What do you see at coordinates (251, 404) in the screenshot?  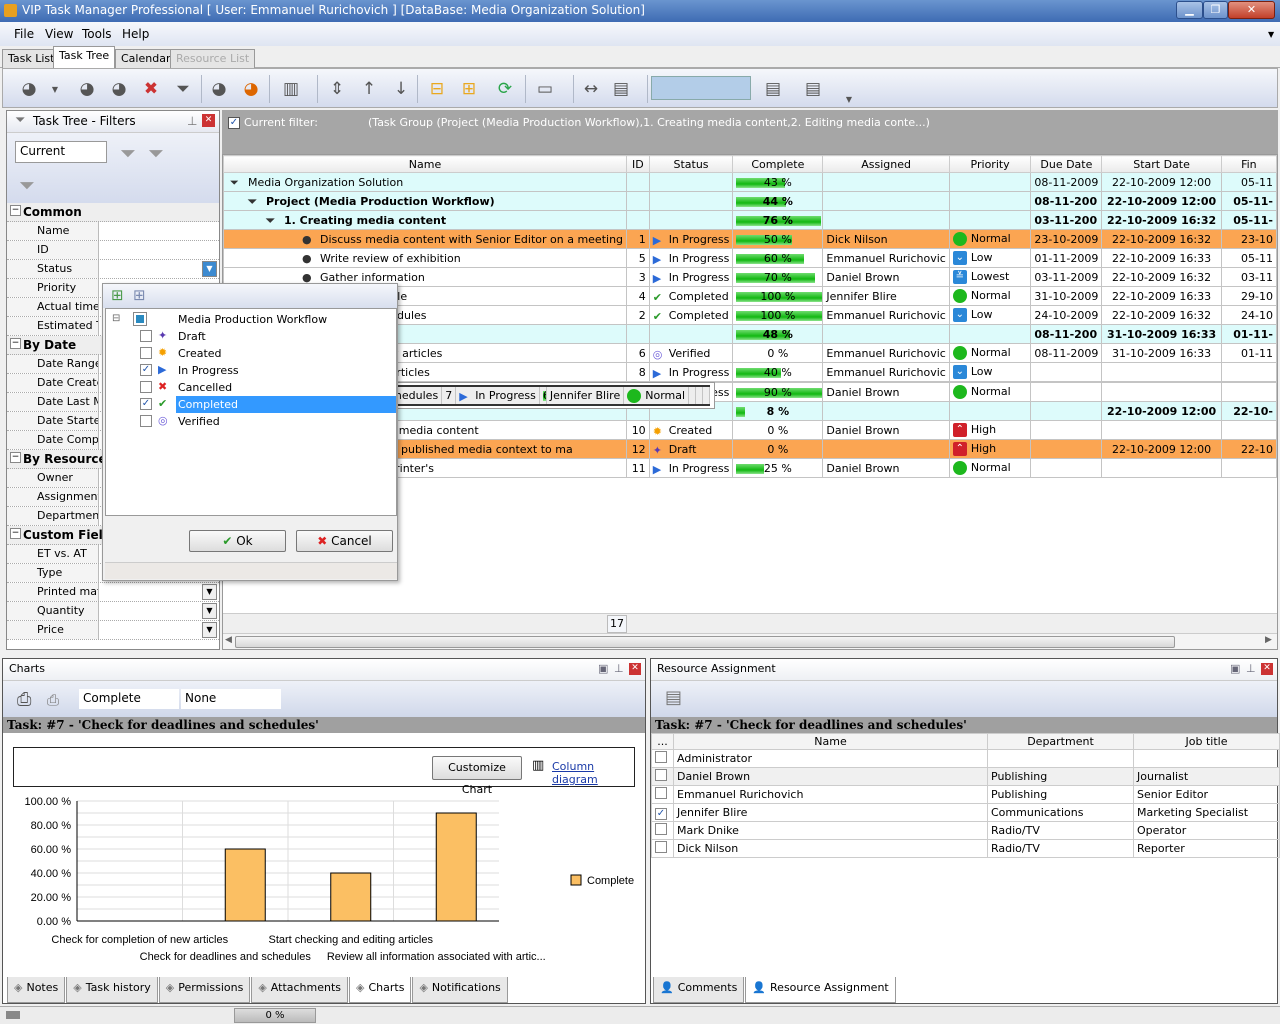 I see `status-option: ✓ ✔ Completed` at bounding box center [251, 404].